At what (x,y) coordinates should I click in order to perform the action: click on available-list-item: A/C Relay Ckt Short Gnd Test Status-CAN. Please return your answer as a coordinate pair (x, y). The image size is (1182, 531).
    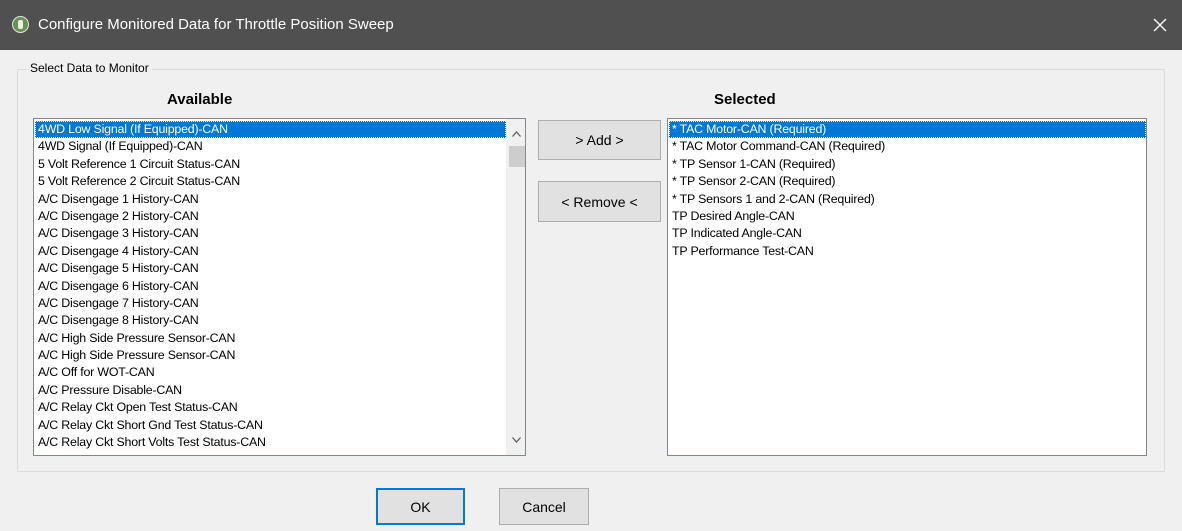
    Looking at the image, I should click on (270, 425).